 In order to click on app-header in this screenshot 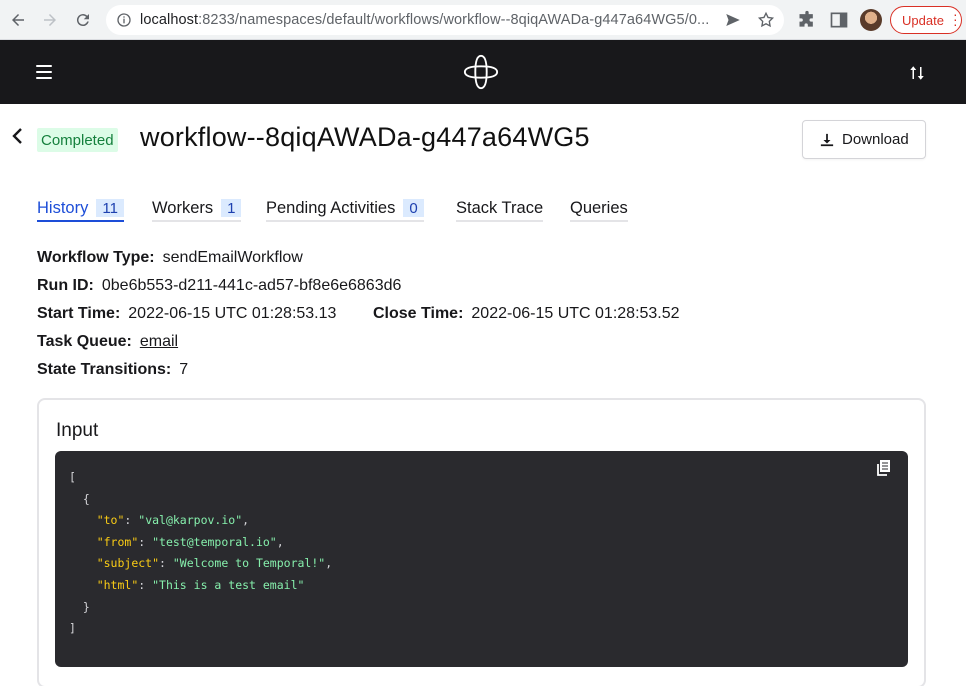, I will do `click(483, 72)`.